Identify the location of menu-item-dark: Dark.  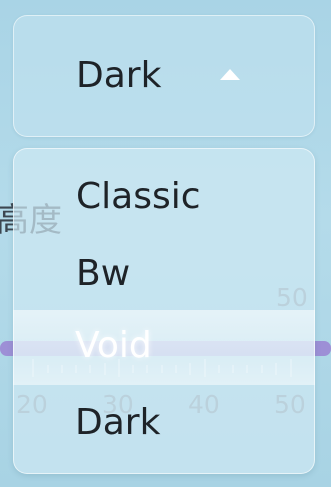
(164, 425).